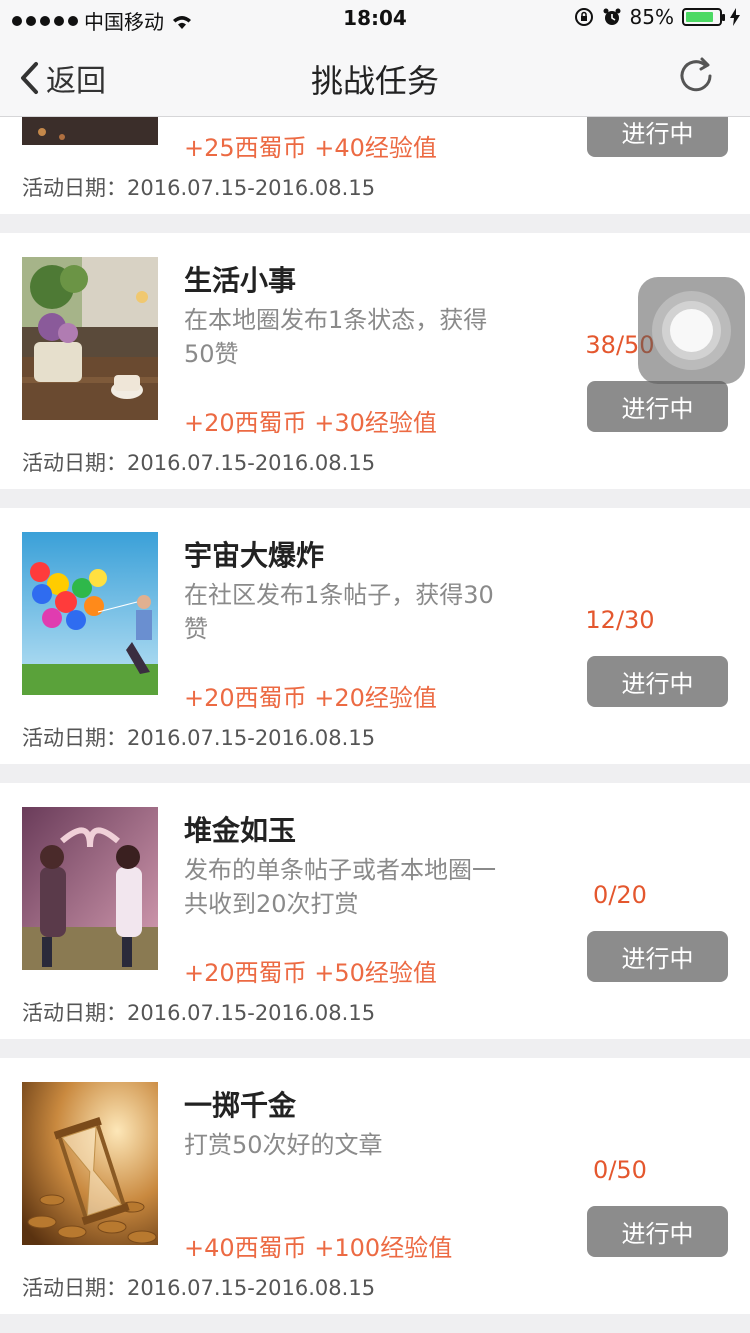 The width and height of the screenshot is (750, 1333). Describe the element at coordinates (375, 19) in the screenshot. I see `status-bar: 中国移动 18:04 85%` at that location.